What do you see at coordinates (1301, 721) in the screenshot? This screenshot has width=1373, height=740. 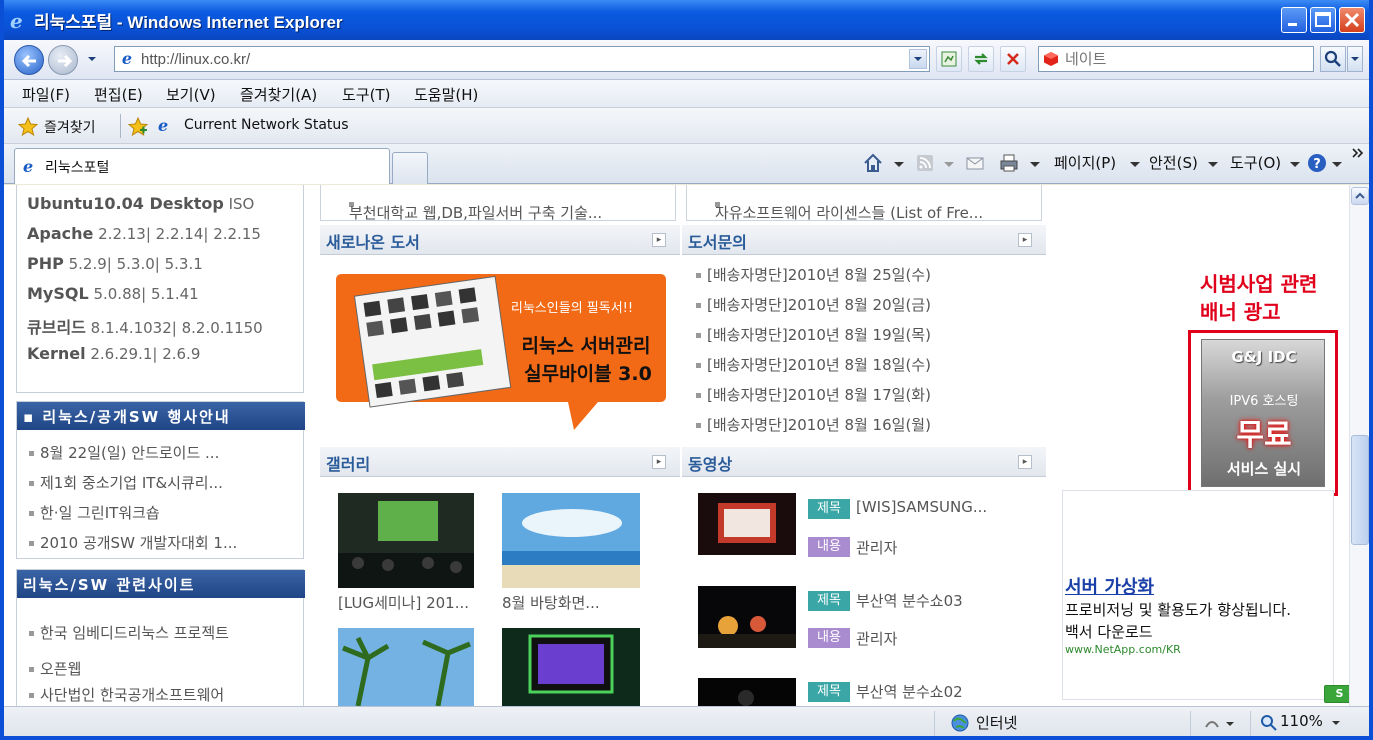 I see `zoom-level: 110%` at bounding box center [1301, 721].